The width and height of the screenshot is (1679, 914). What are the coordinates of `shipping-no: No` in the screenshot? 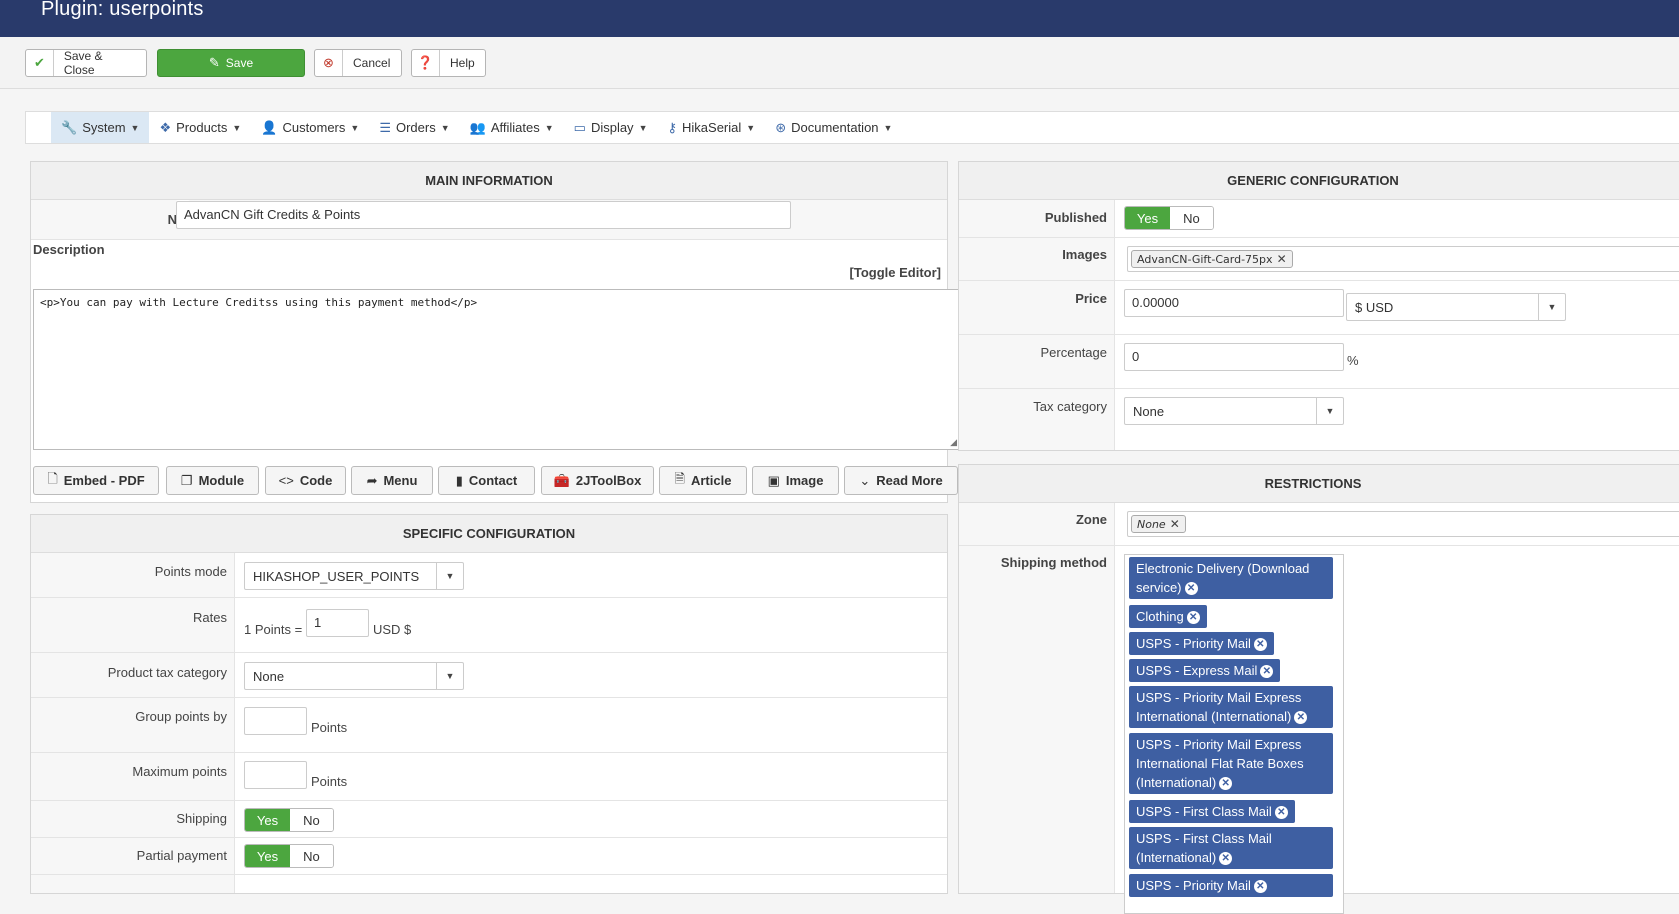 It's located at (311, 820).